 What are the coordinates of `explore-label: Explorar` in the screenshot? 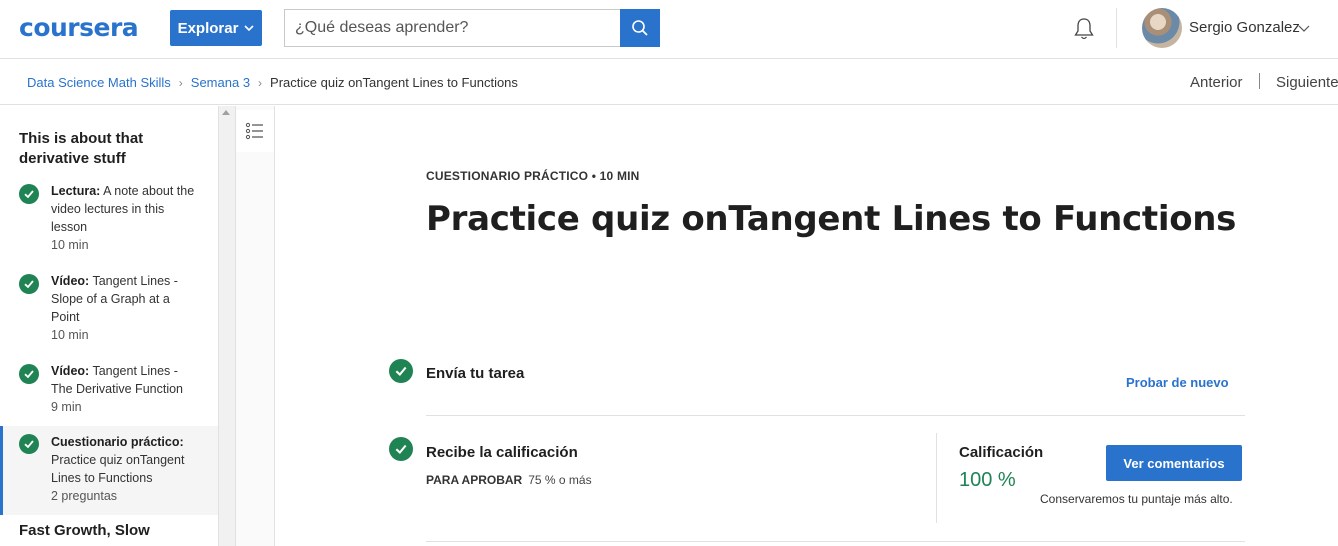 It's located at (208, 28).